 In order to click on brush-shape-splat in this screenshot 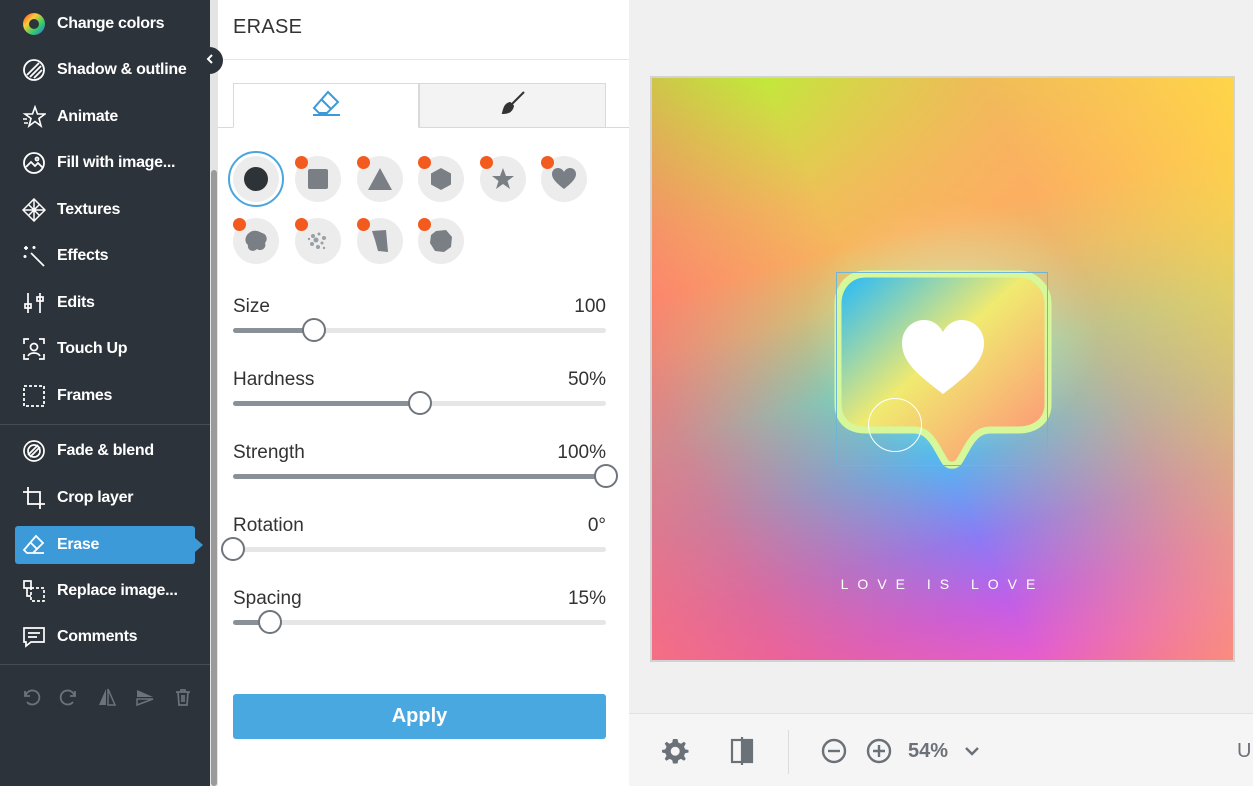, I will do `click(441, 241)`.